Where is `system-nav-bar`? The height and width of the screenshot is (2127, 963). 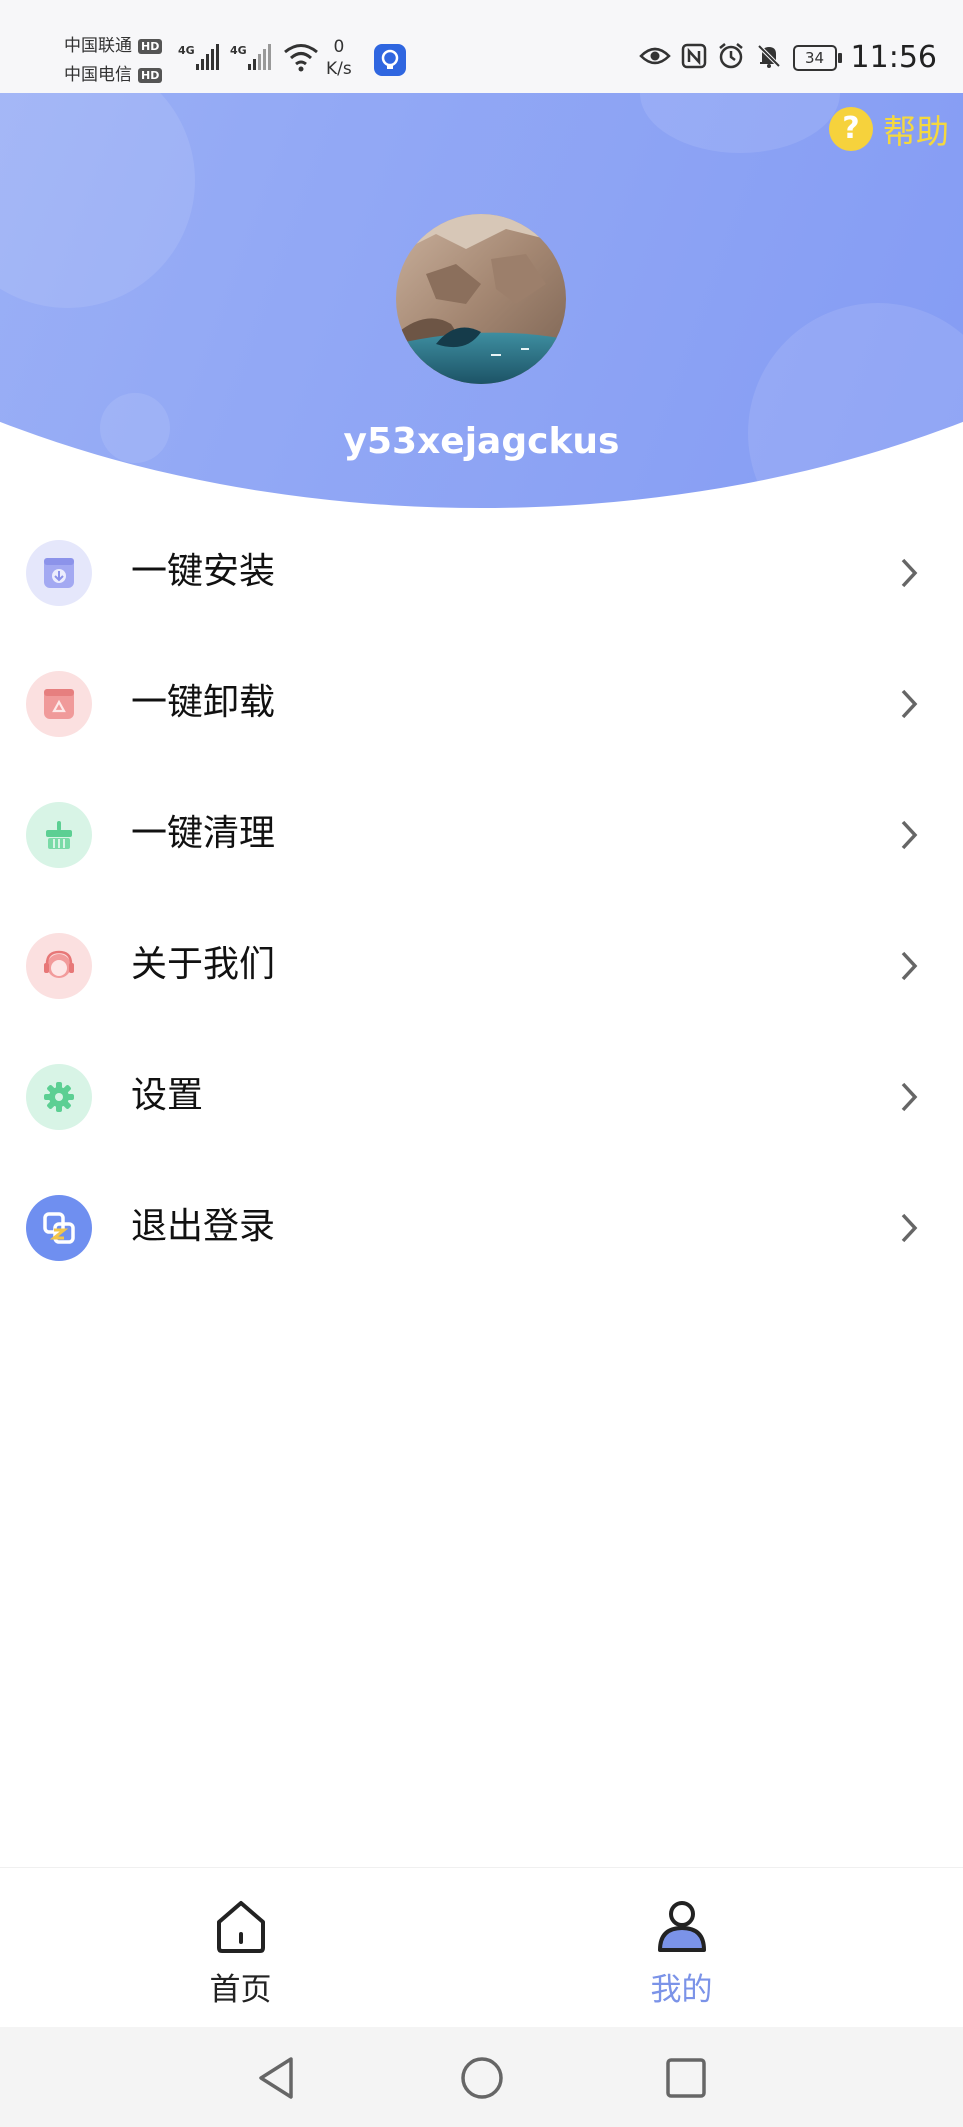
system-nav-bar is located at coordinates (481, 2077).